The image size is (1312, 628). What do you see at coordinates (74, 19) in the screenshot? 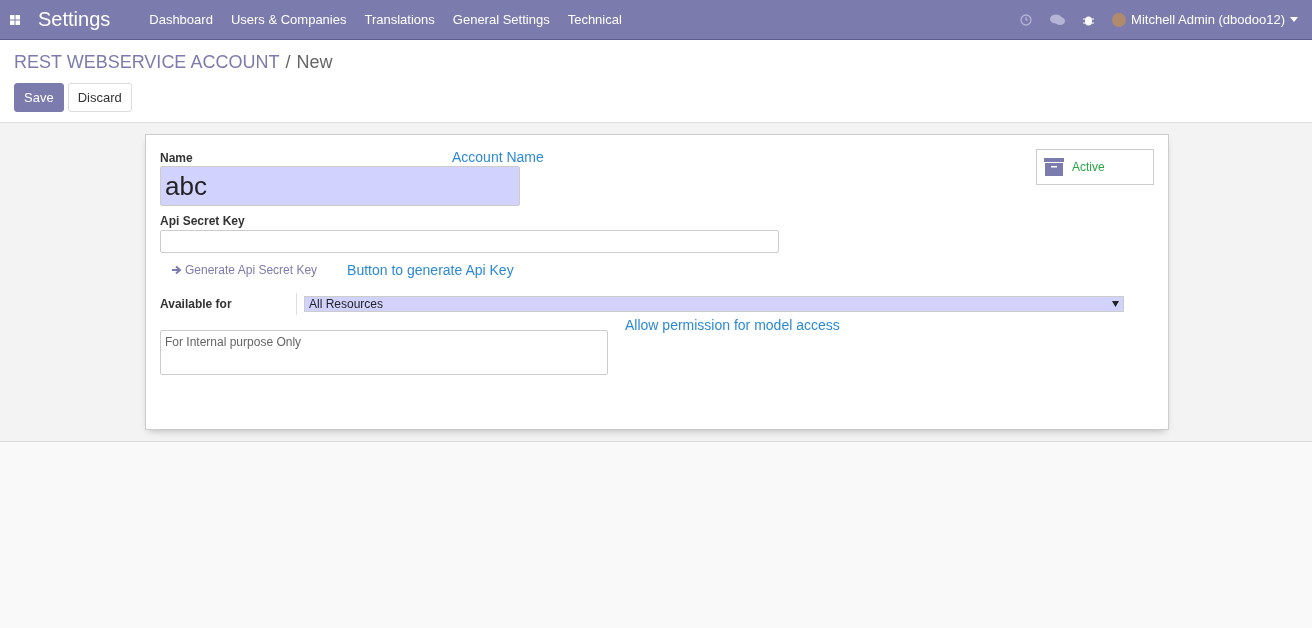
I see `app-title: Settings` at bounding box center [74, 19].